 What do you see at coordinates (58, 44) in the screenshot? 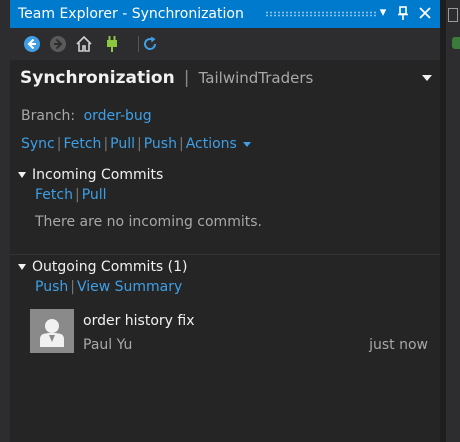
I see `forward-icon` at bounding box center [58, 44].